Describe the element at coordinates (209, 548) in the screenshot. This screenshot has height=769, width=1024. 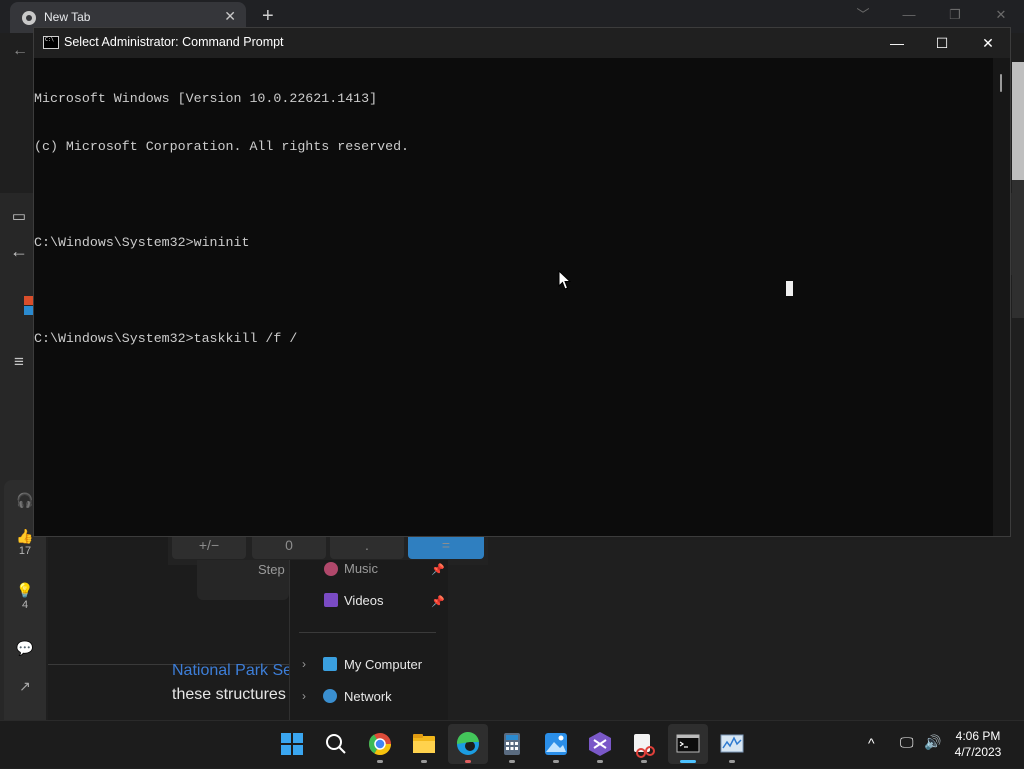
I see `calc-key-negate: +/−` at that location.